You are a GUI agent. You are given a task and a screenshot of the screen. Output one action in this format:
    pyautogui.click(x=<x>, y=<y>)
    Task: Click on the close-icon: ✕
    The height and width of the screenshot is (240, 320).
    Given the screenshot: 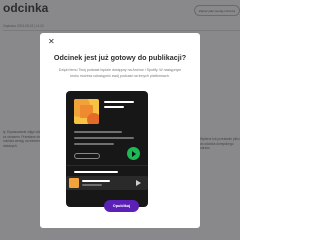 What is the action you would take?
    pyautogui.click(x=51, y=42)
    